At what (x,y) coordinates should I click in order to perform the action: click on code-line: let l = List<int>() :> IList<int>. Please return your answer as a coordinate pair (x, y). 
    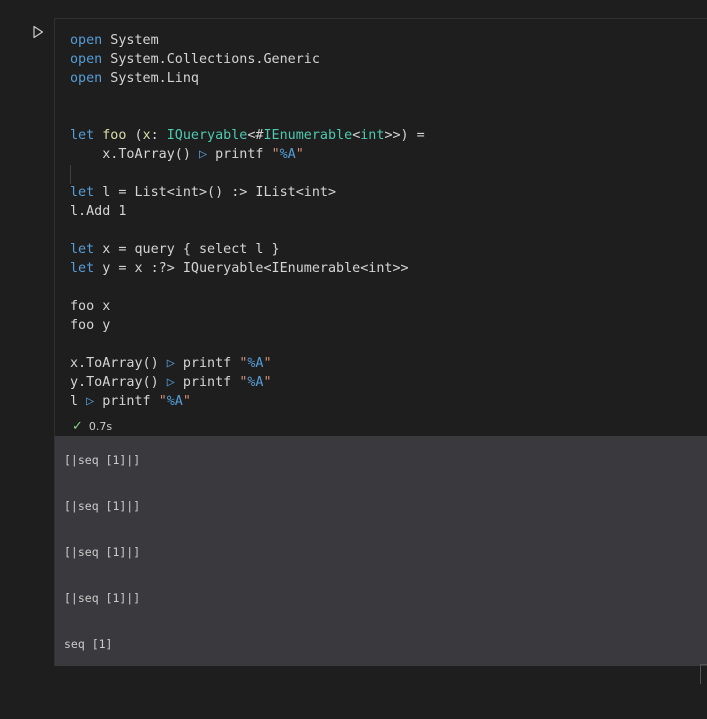
    Looking at the image, I should click on (388, 192).